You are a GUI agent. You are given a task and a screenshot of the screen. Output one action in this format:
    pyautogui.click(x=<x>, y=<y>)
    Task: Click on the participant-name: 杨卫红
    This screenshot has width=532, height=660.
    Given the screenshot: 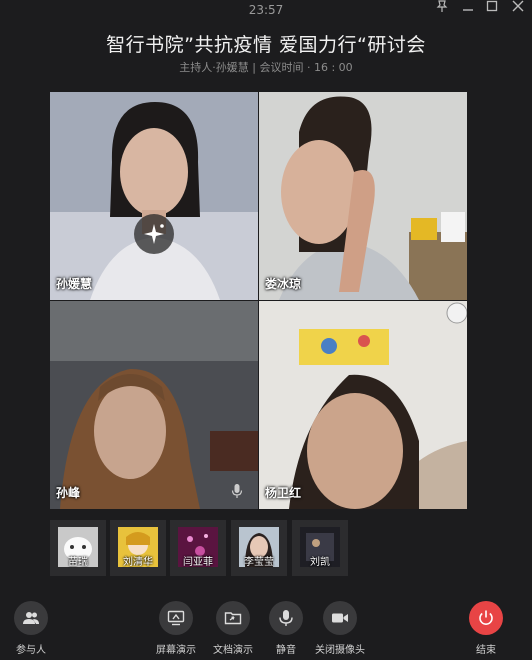 What is the action you would take?
    pyautogui.click(x=283, y=493)
    